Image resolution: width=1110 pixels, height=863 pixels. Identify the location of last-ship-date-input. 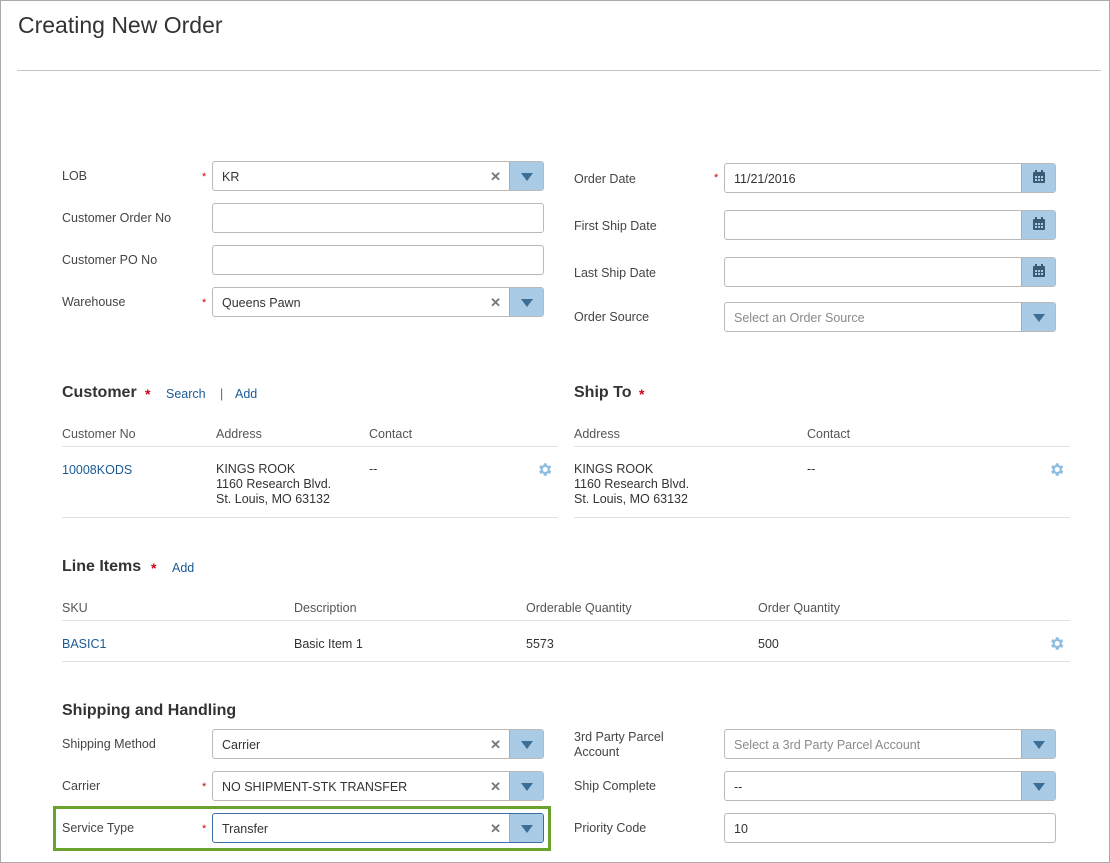
(890, 272).